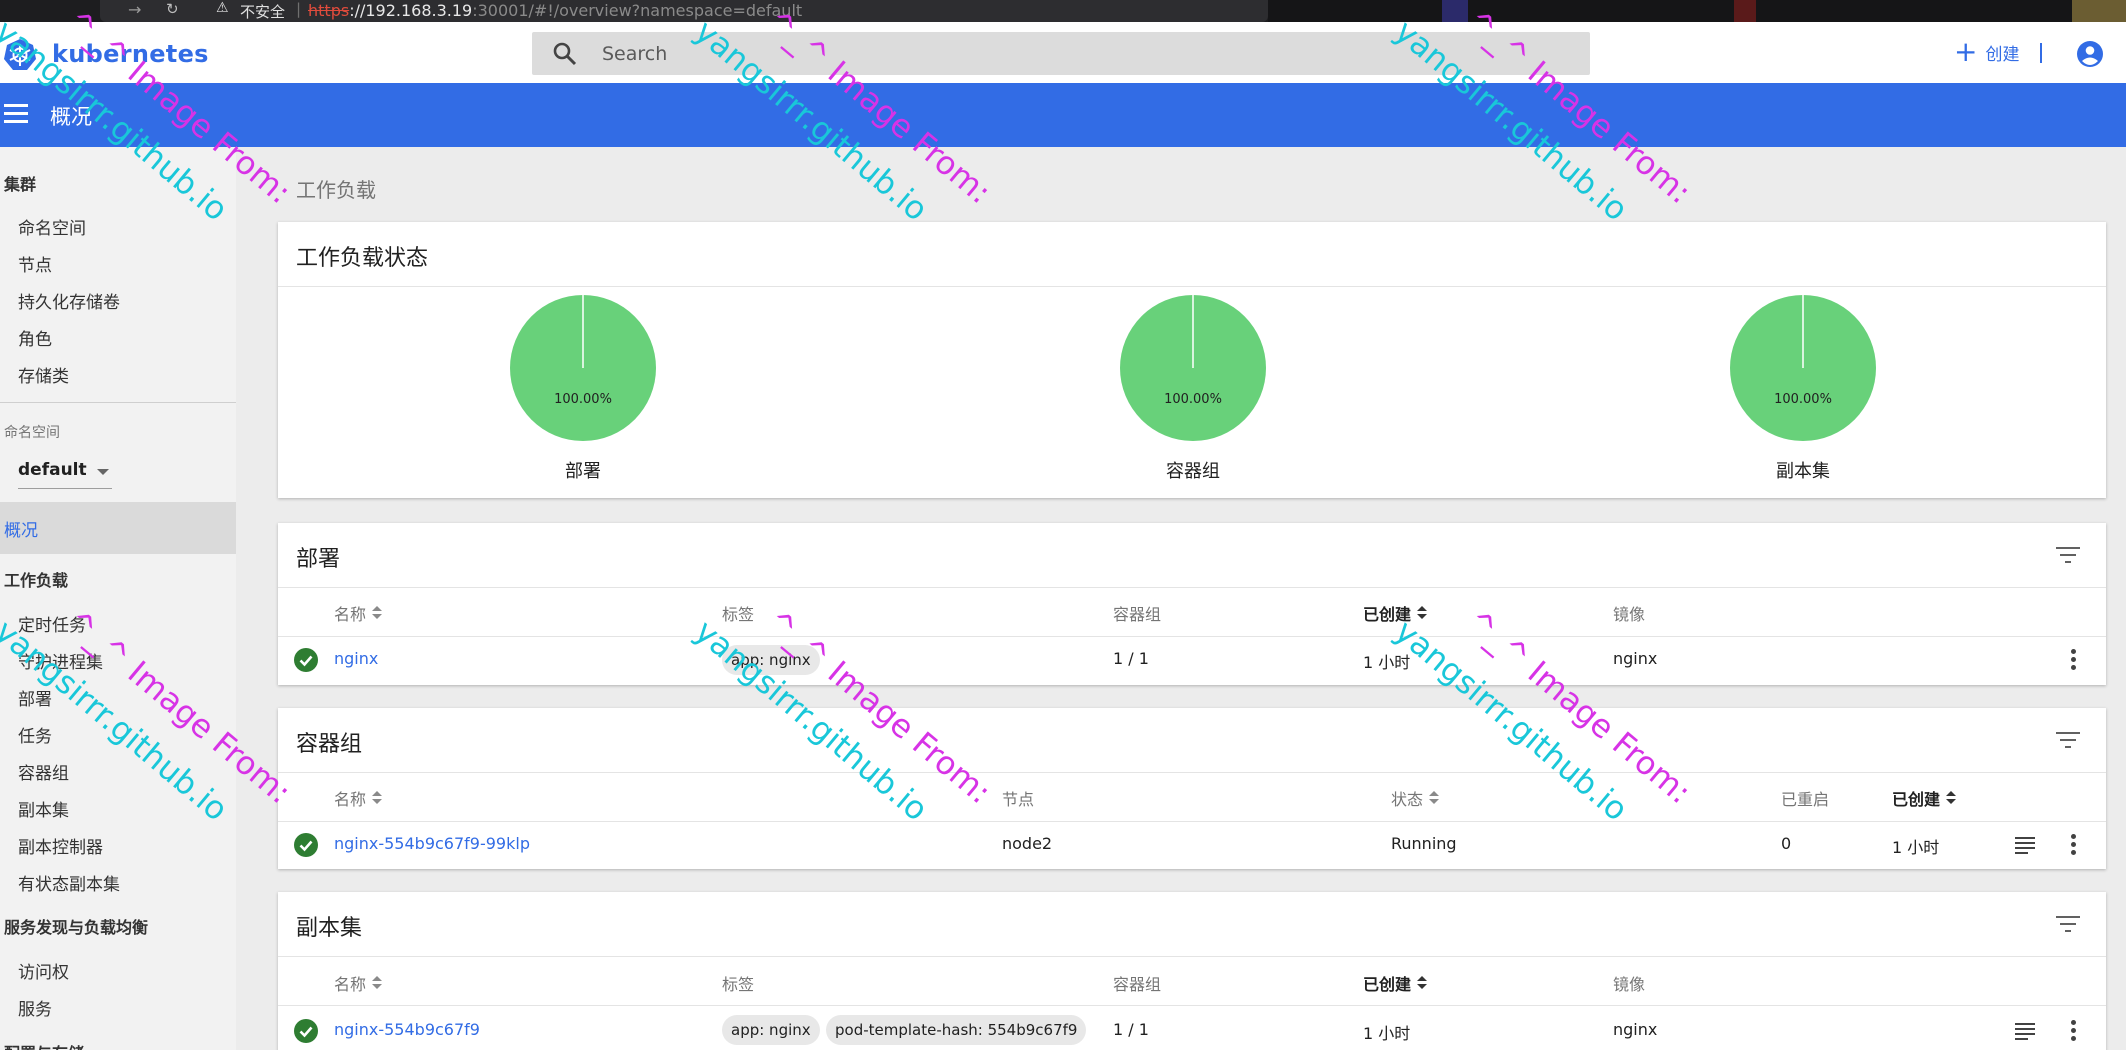 The height and width of the screenshot is (1050, 2126). Describe the element at coordinates (43, 970) in the screenshot. I see `sidebar-item-ingresses: 访问权` at that location.